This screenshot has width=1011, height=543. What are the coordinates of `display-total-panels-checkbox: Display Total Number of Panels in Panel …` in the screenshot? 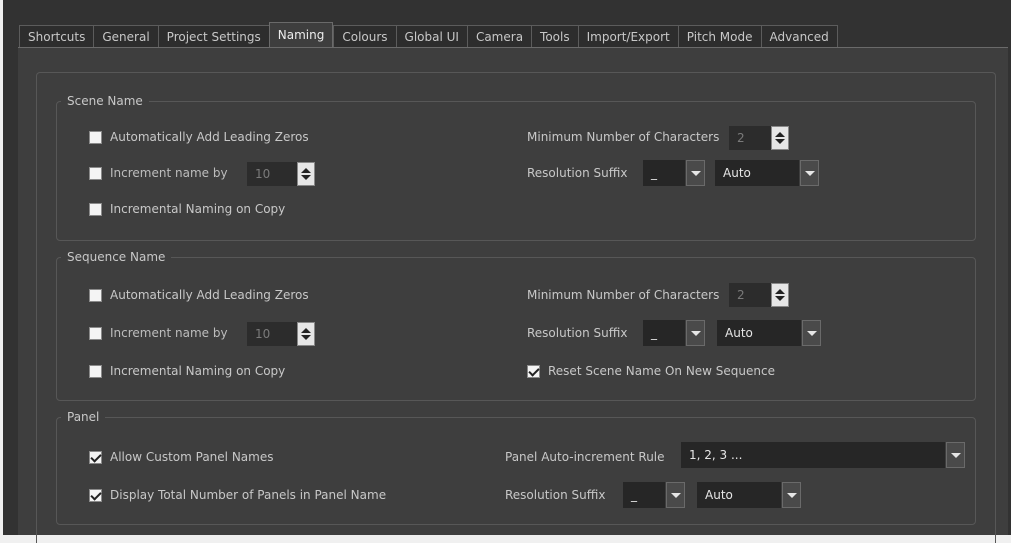 It's located at (237, 495).